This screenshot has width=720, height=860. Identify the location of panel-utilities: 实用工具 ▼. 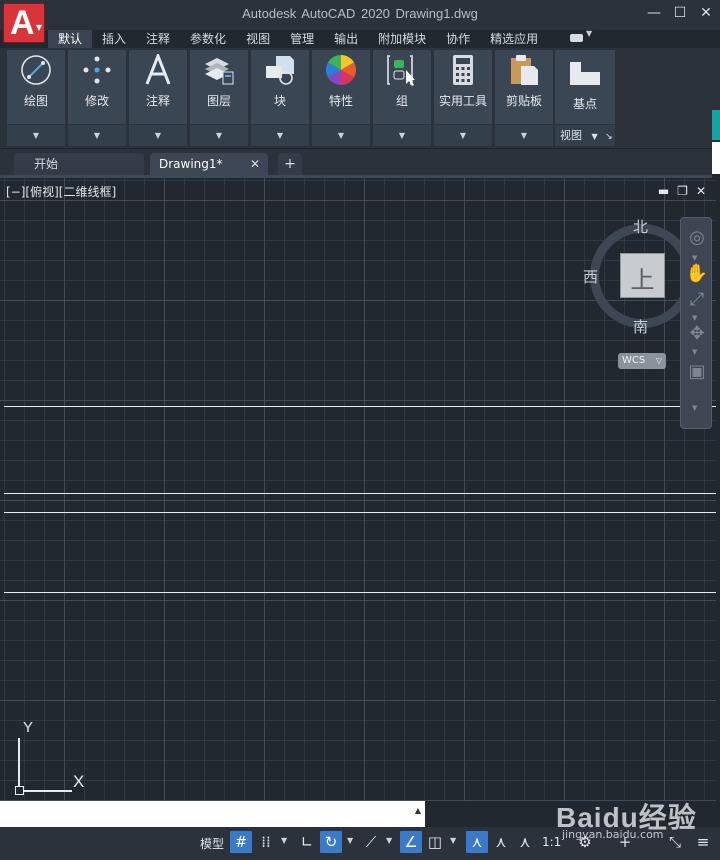
(463, 98).